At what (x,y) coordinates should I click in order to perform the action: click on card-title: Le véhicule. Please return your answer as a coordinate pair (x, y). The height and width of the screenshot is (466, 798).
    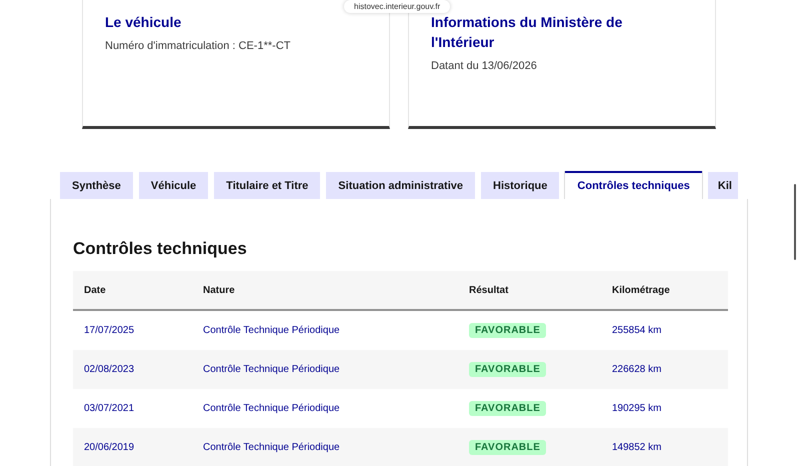
    Looking at the image, I should click on (143, 22).